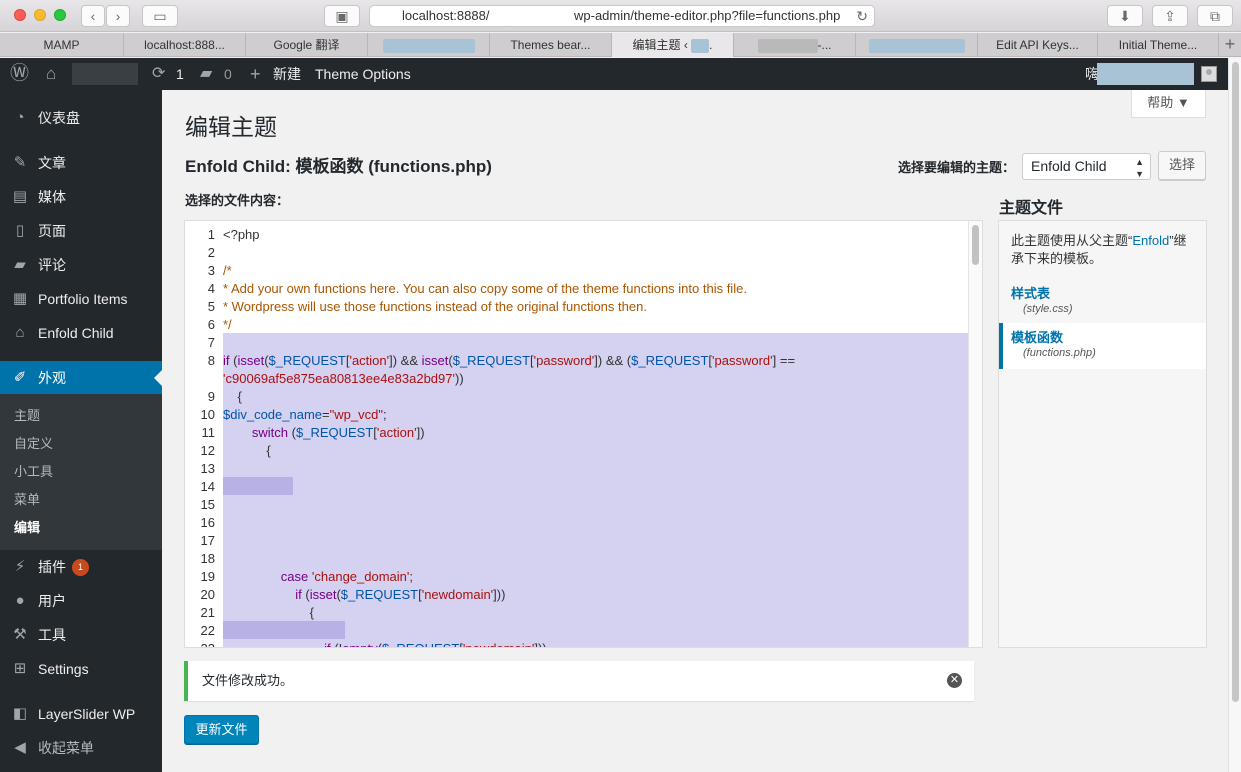  What do you see at coordinates (81, 299) in the screenshot?
I see `menu-portfolio: ▦ Portfolio Items` at bounding box center [81, 299].